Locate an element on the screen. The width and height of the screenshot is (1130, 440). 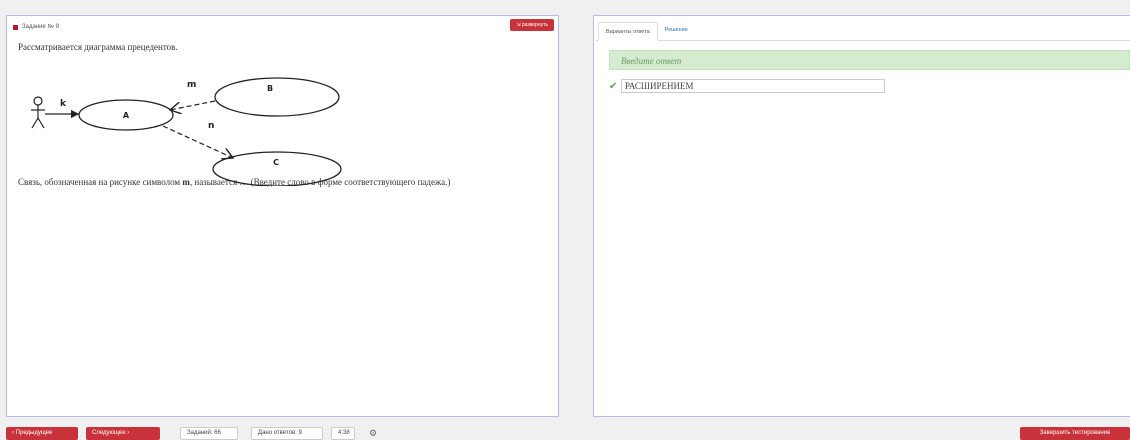
task-title: Задание № 9 is located at coordinates (40, 27).